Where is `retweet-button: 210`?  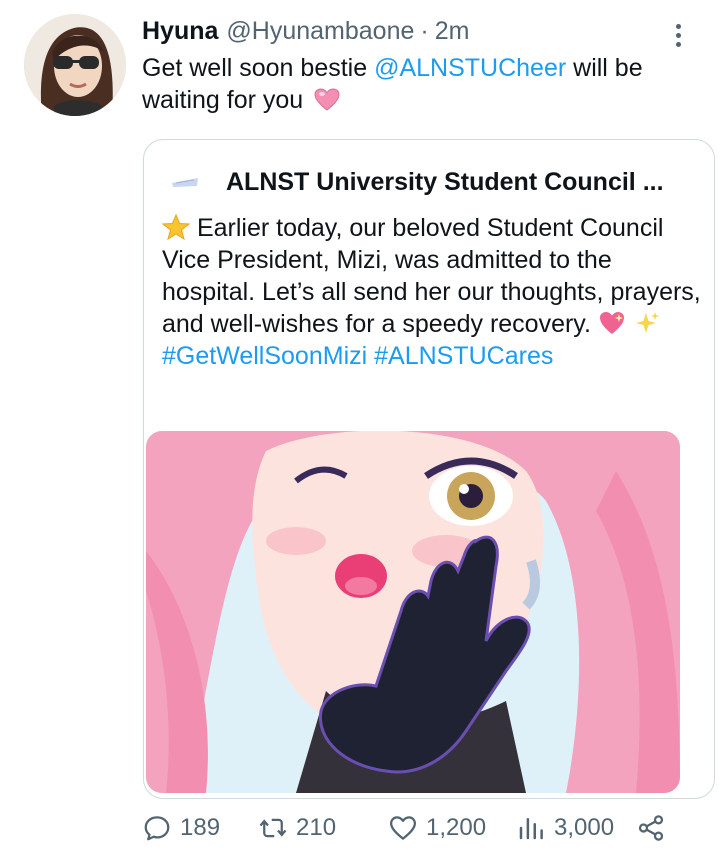 retweet-button: 210 is located at coordinates (297, 828).